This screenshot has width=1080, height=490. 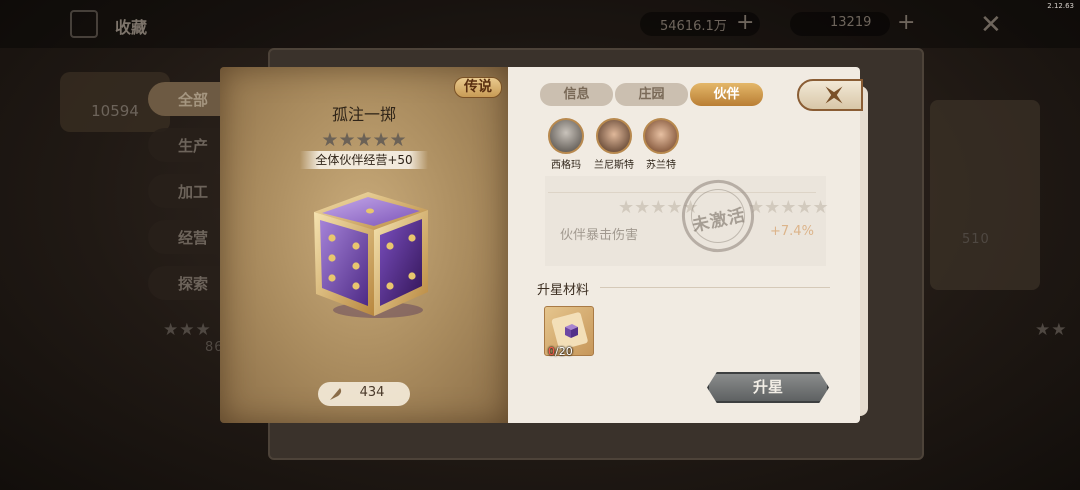 What do you see at coordinates (1051, 330) in the screenshot?
I see `bg-card-stars: ★★` at bounding box center [1051, 330].